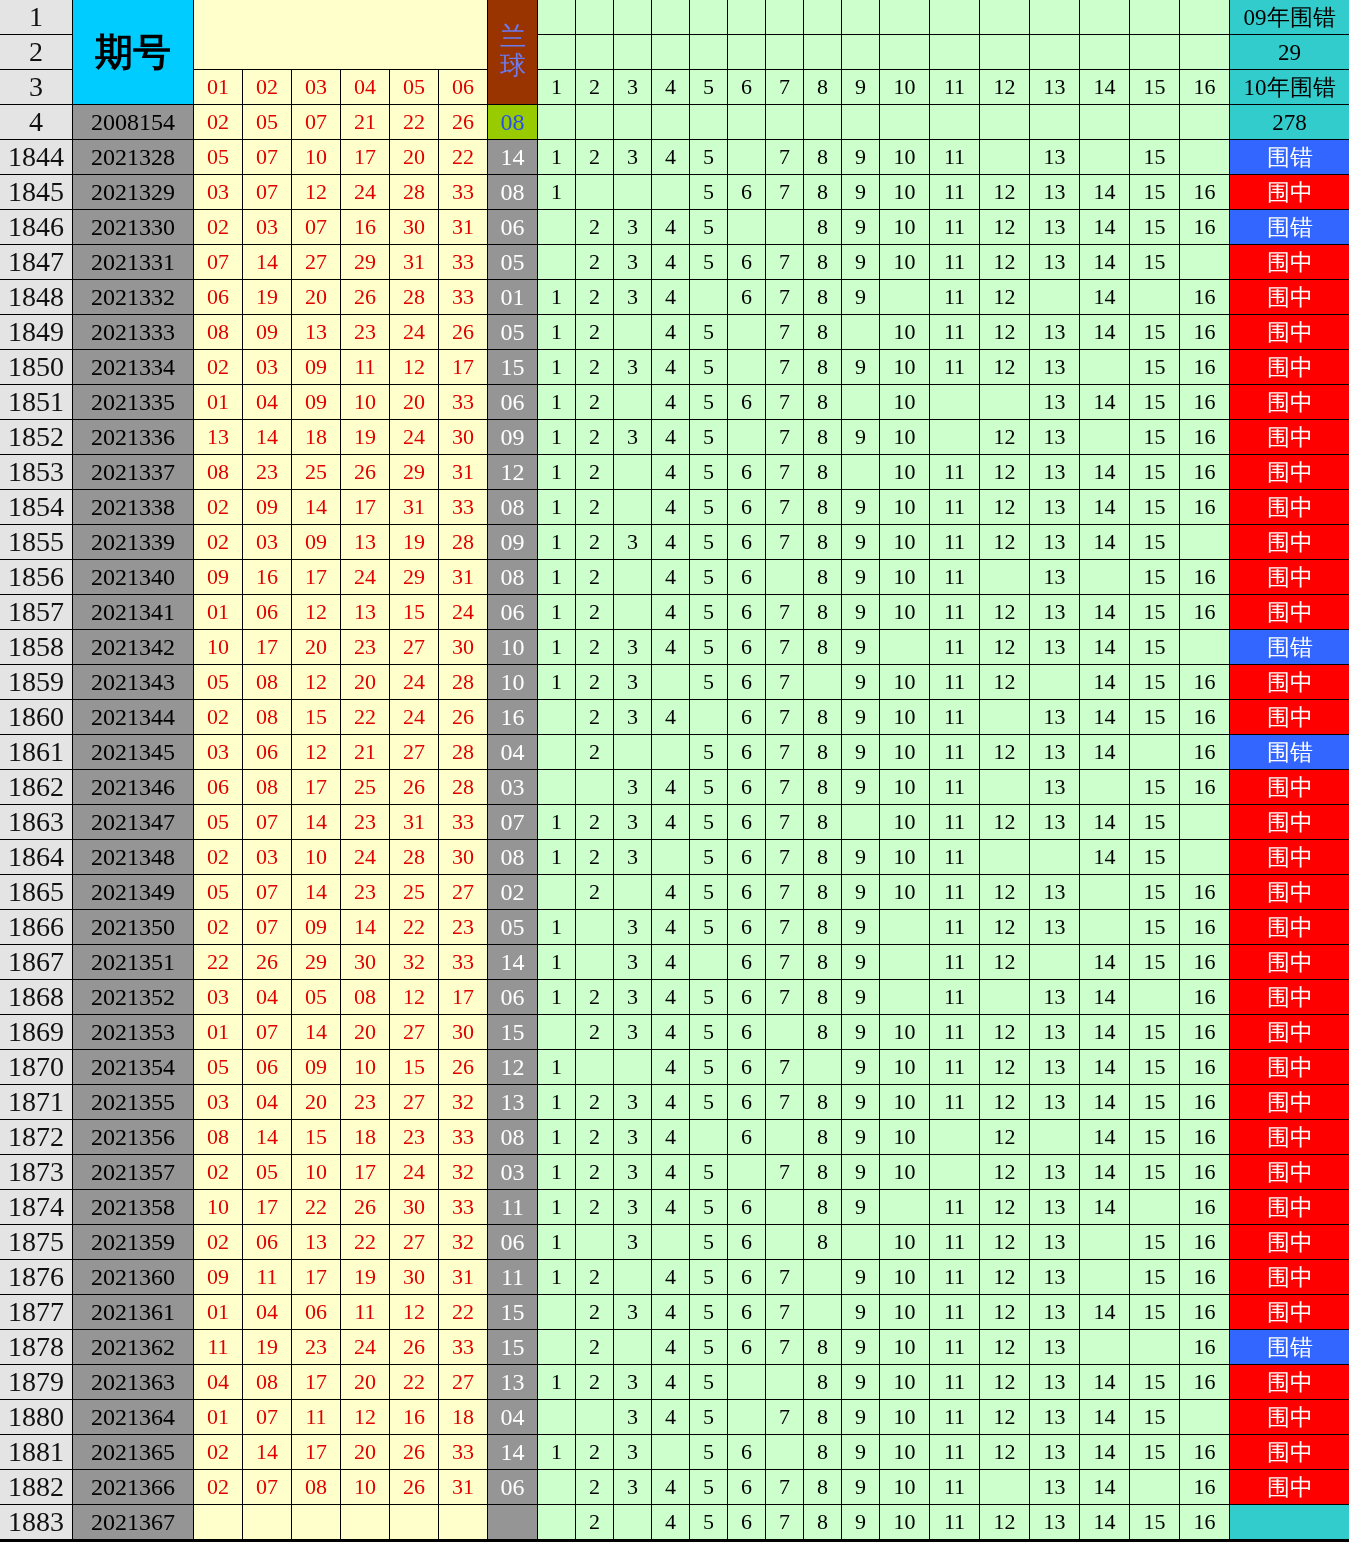 The image size is (1349, 1542). What do you see at coordinates (218, 87) in the screenshot?
I see `column-header: 01` at bounding box center [218, 87].